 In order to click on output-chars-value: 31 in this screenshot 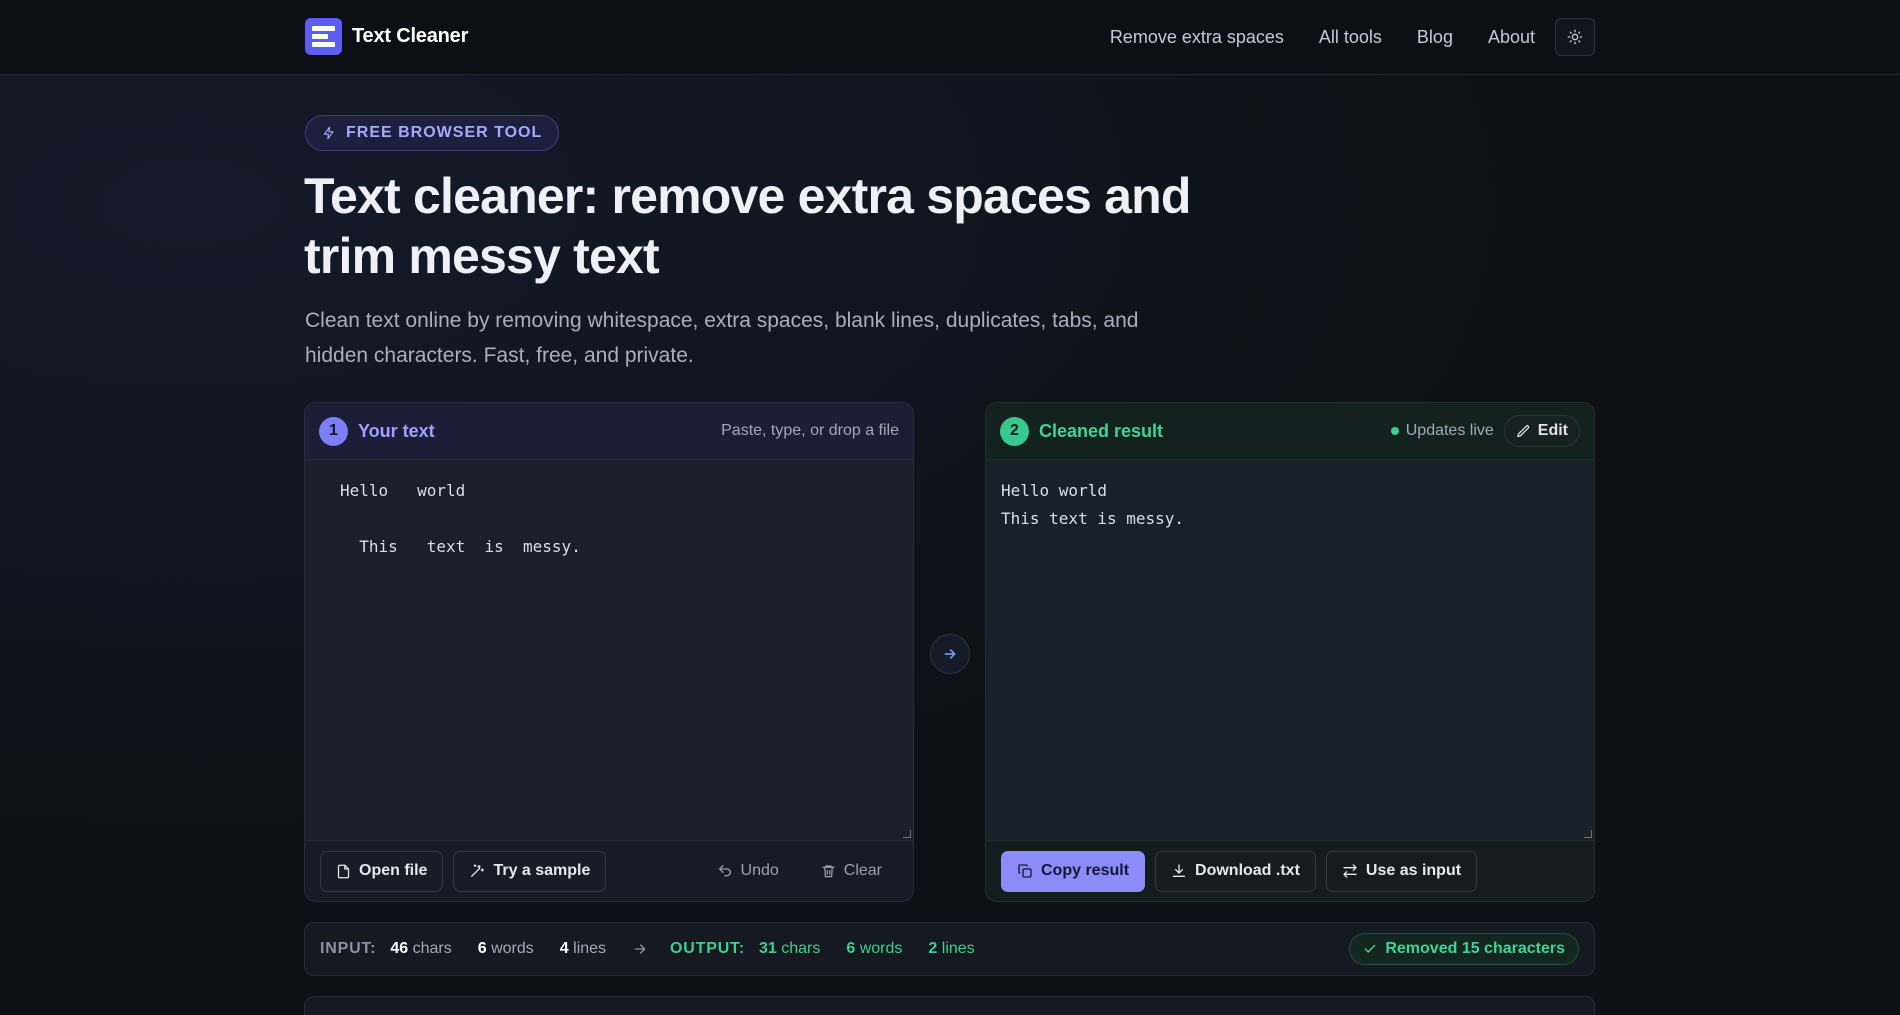, I will do `click(767, 948)`.